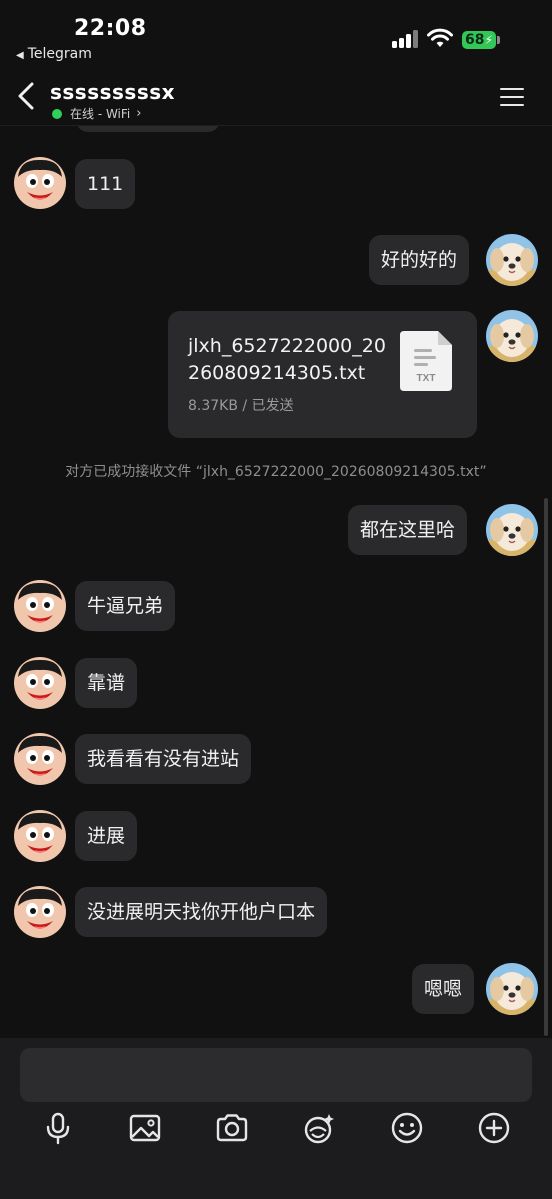  What do you see at coordinates (59, 54) in the screenshot?
I see `back-app-label: Telegram` at bounding box center [59, 54].